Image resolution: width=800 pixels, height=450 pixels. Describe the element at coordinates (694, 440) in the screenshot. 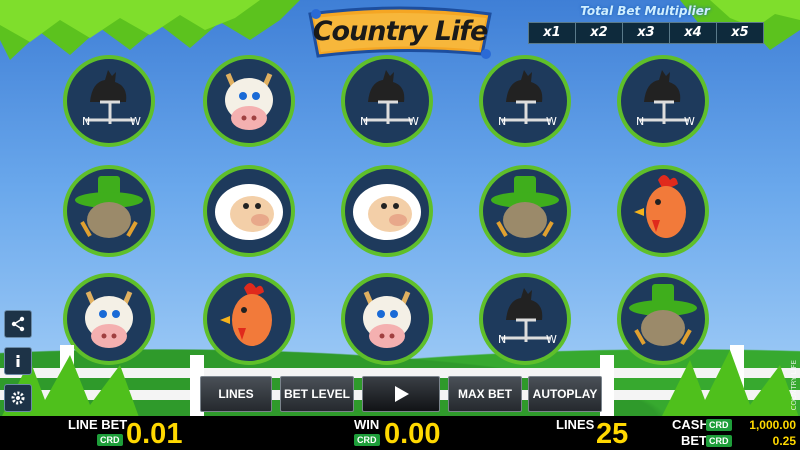

I see `bet-label: BET` at that location.